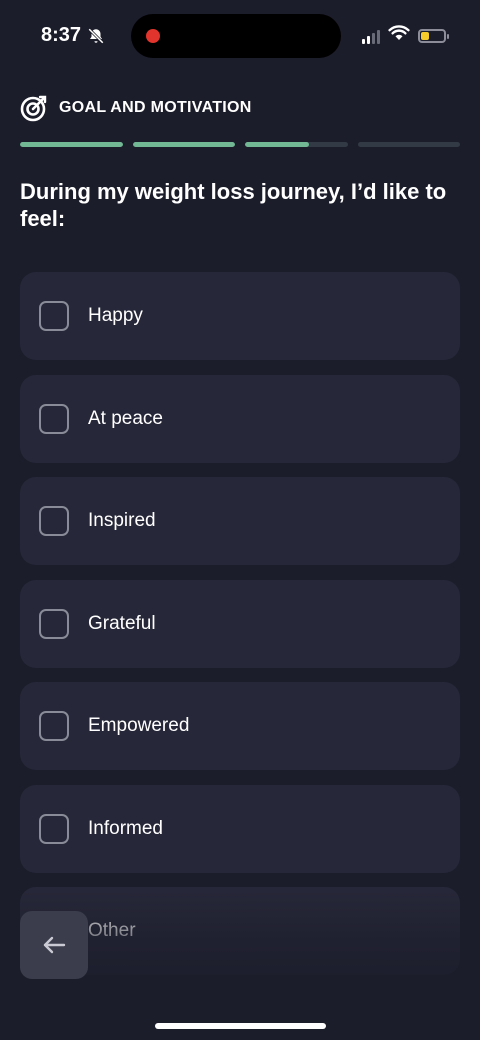 The width and height of the screenshot is (480, 1040). What do you see at coordinates (139, 725) in the screenshot?
I see `option-label: Empowered` at bounding box center [139, 725].